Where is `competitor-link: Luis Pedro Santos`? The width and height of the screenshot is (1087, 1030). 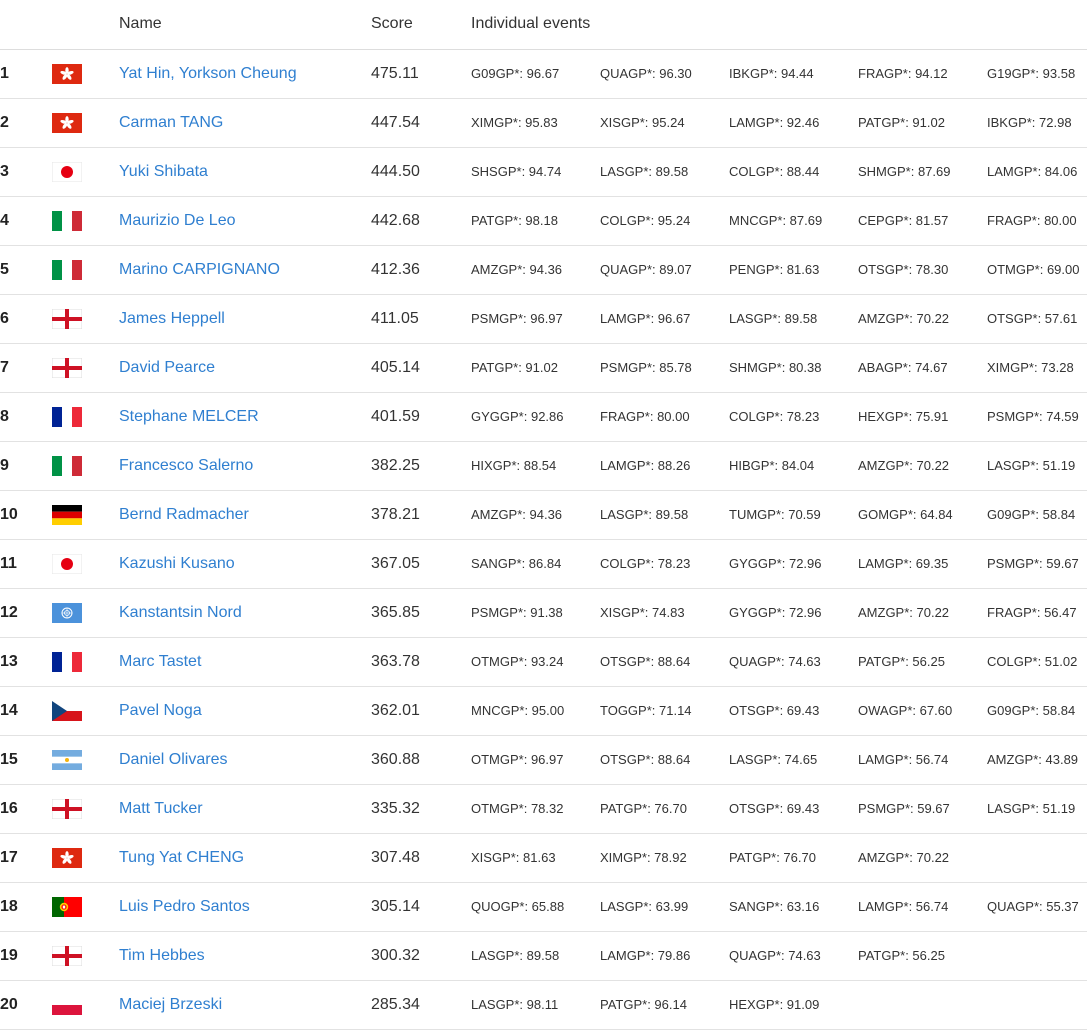
competitor-link: Luis Pedro Santos is located at coordinates (184, 906).